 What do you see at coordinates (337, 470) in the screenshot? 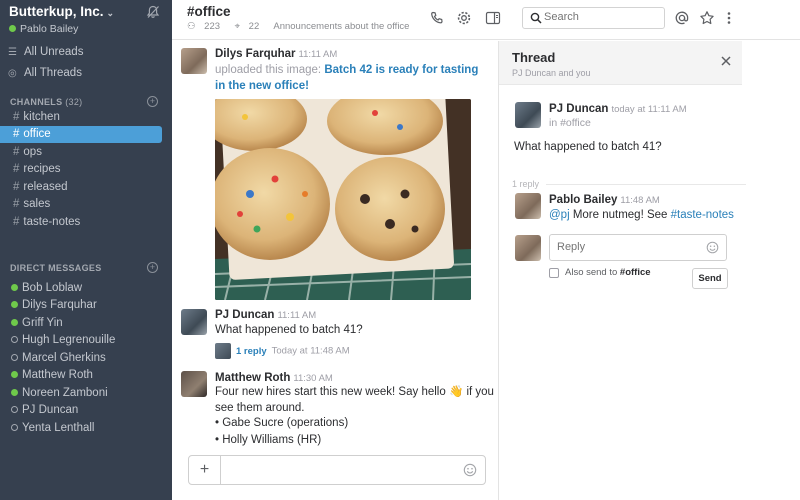
I see `message-composer: +` at bounding box center [337, 470].